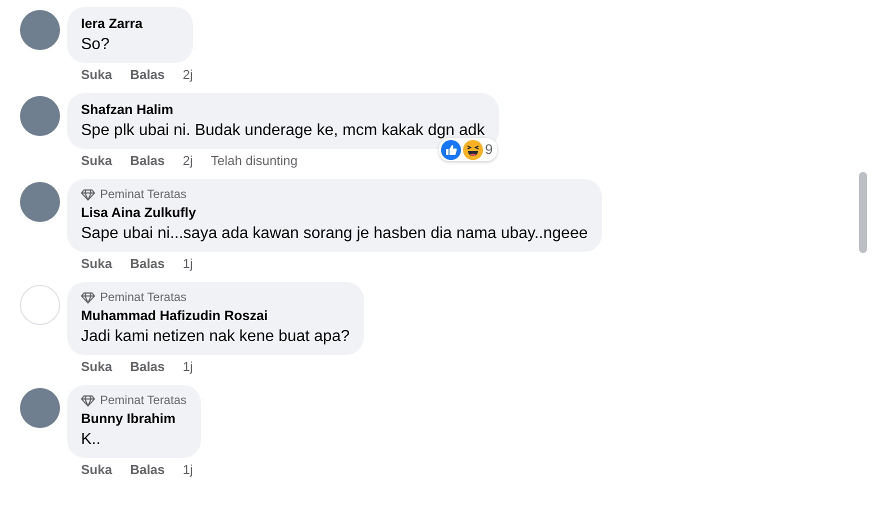  I want to click on comment-text: K.., so click(91, 440).